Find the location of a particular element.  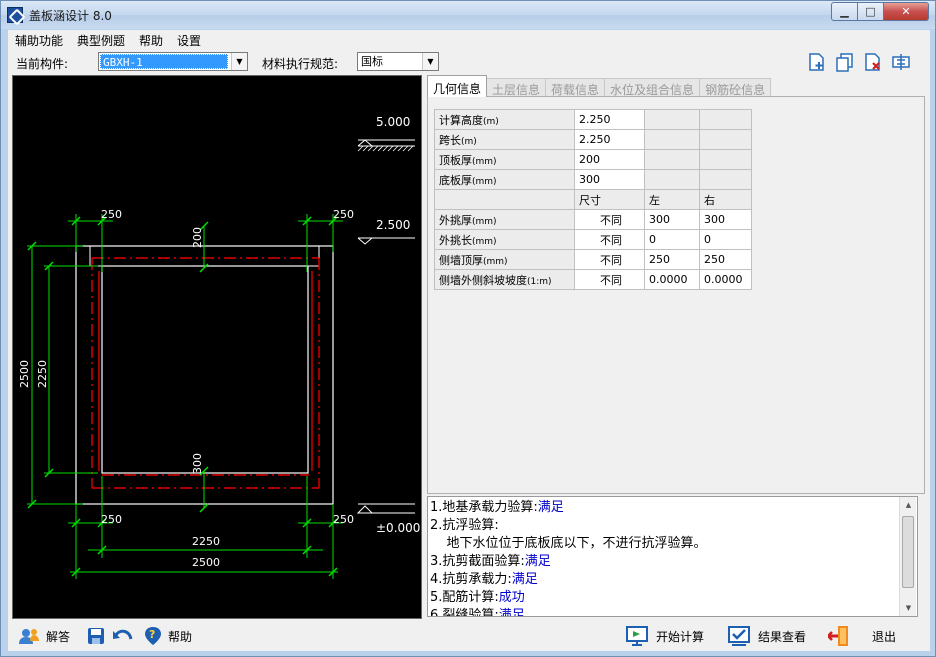

view-results-button: 结果查看 is located at coordinates (767, 636).